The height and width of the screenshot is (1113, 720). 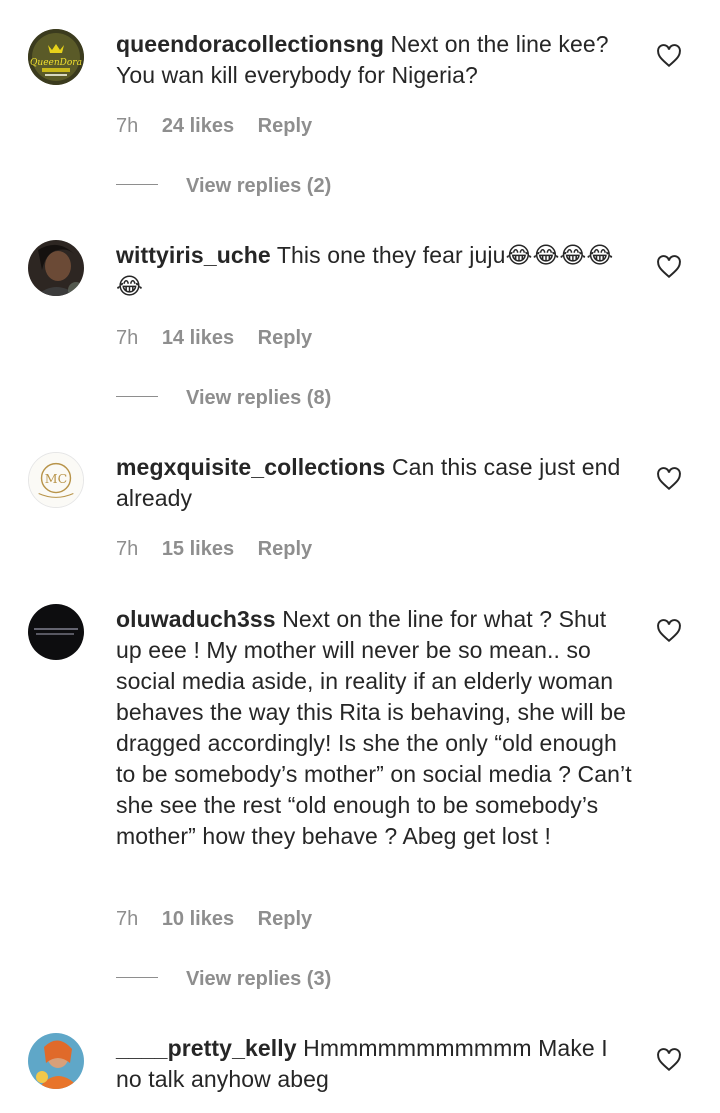 I want to click on queendora-logo: QueenDora, so click(x=56, y=57).